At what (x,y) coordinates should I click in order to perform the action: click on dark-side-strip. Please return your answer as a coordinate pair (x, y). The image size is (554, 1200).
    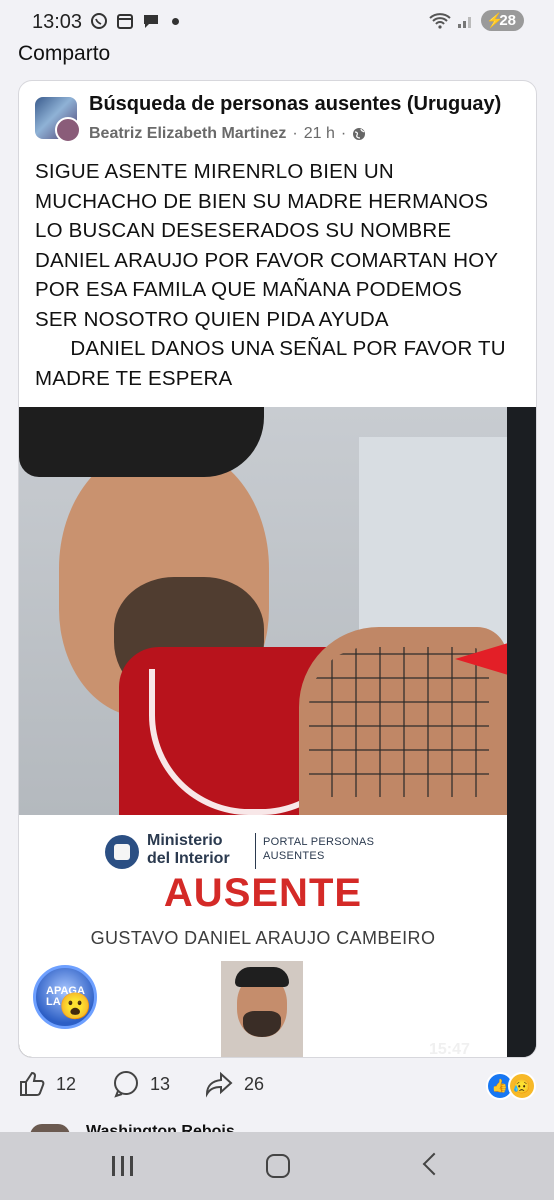
    Looking at the image, I should click on (521, 732).